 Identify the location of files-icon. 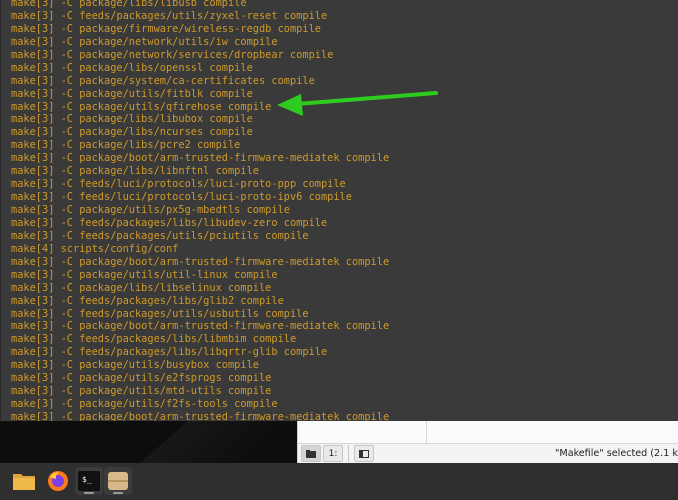
(24, 482).